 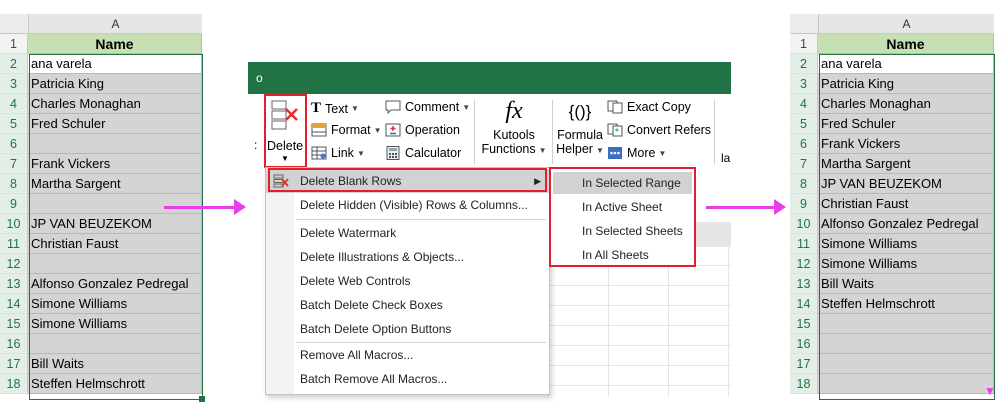 What do you see at coordinates (407, 305) in the screenshot?
I see `menu-item-batch-delete-check-boxes: Batch Delete Check Boxes` at bounding box center [407, 305].